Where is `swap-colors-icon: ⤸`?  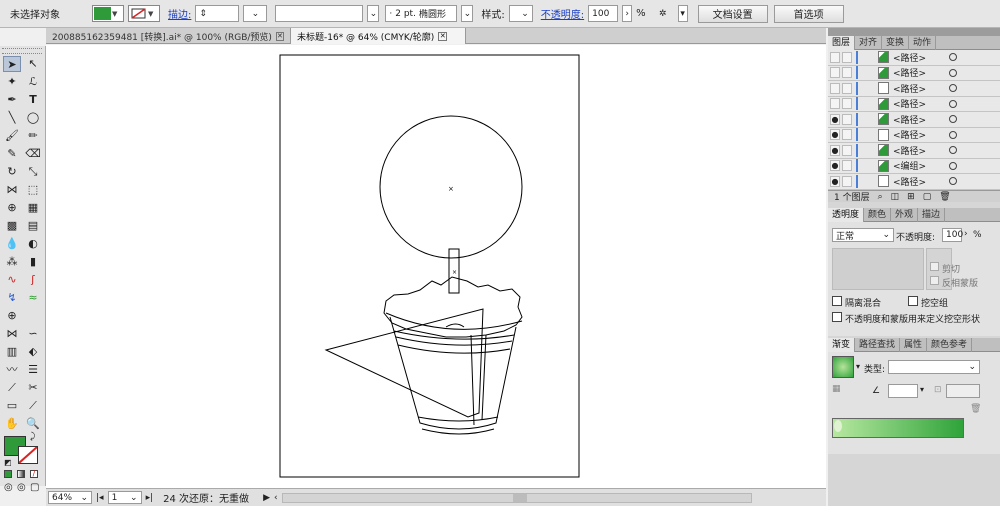 swap-colors-icon: ⤸ is located at coordinates (32, 437).